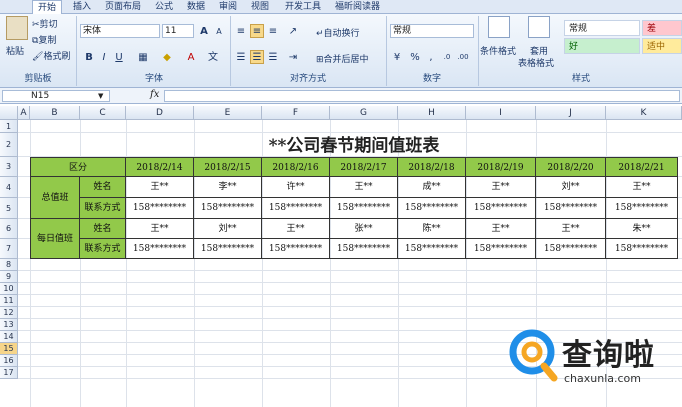 The image size is (682, 407). Describe the element at coordinates (642, 229) in the screenshot. I see `name-cell: 朱**` at that location.